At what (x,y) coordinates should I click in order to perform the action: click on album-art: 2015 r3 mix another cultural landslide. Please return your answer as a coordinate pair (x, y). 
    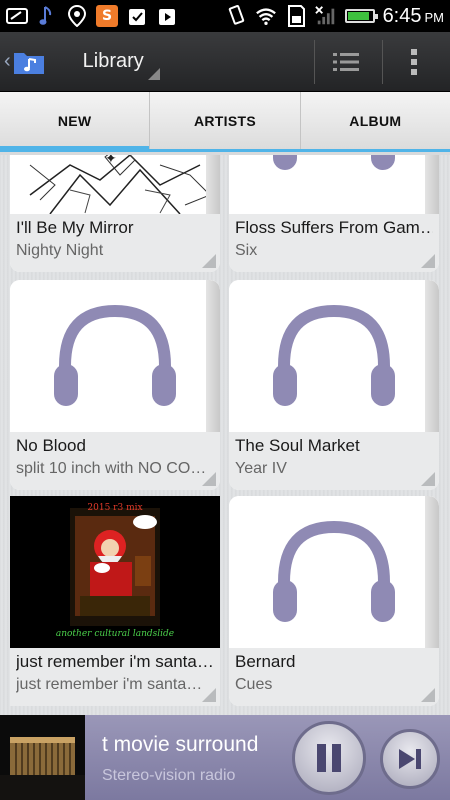
    Looking at the image, I should click on (115, 572).